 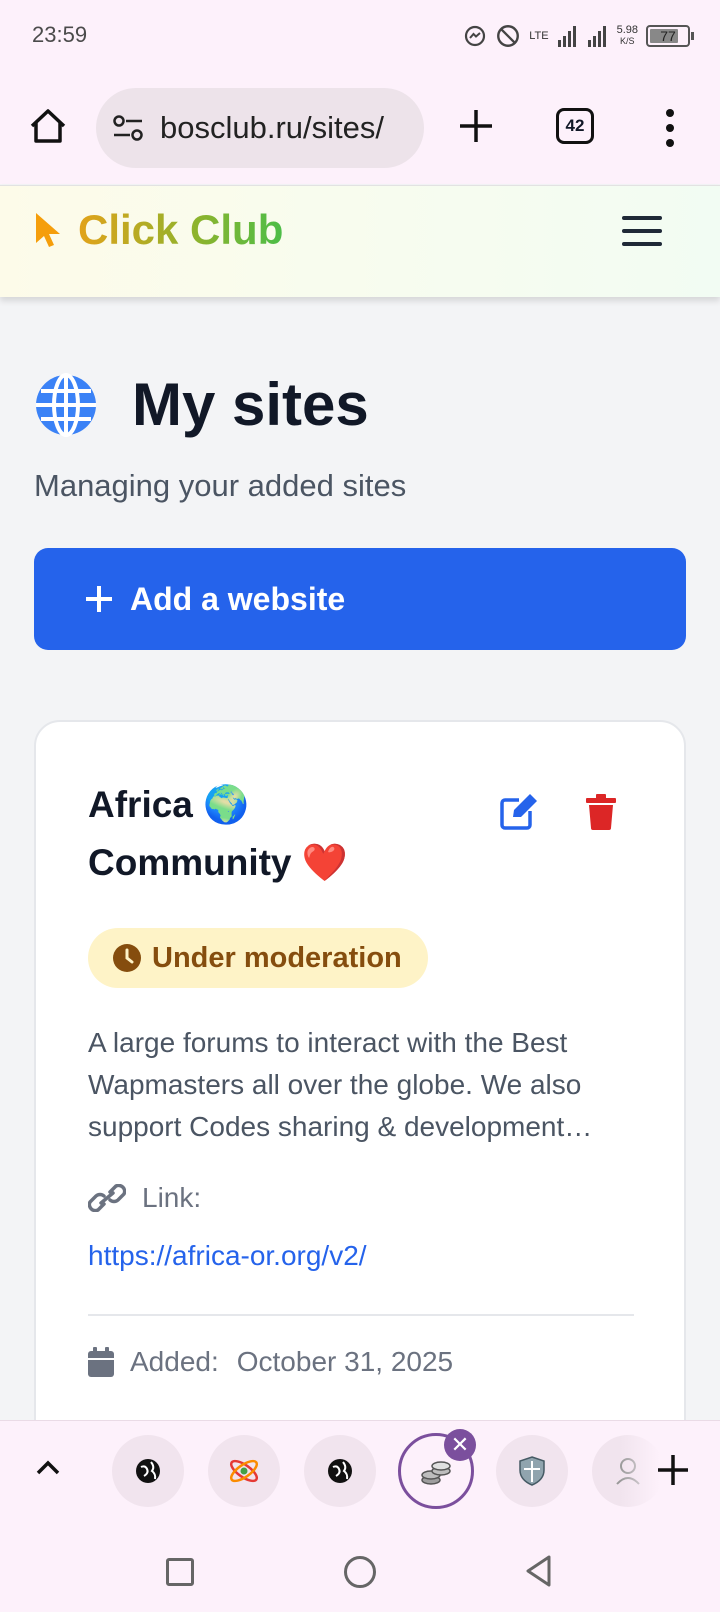 I want to click on edit-icon, so click(x=519, y=812).